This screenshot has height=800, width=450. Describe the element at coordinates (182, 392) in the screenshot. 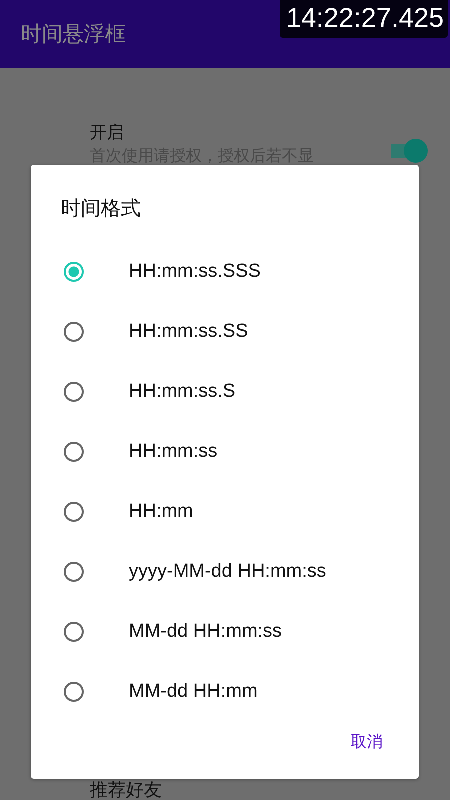

I see `option-label: HH:mm:ss.S` at that location.